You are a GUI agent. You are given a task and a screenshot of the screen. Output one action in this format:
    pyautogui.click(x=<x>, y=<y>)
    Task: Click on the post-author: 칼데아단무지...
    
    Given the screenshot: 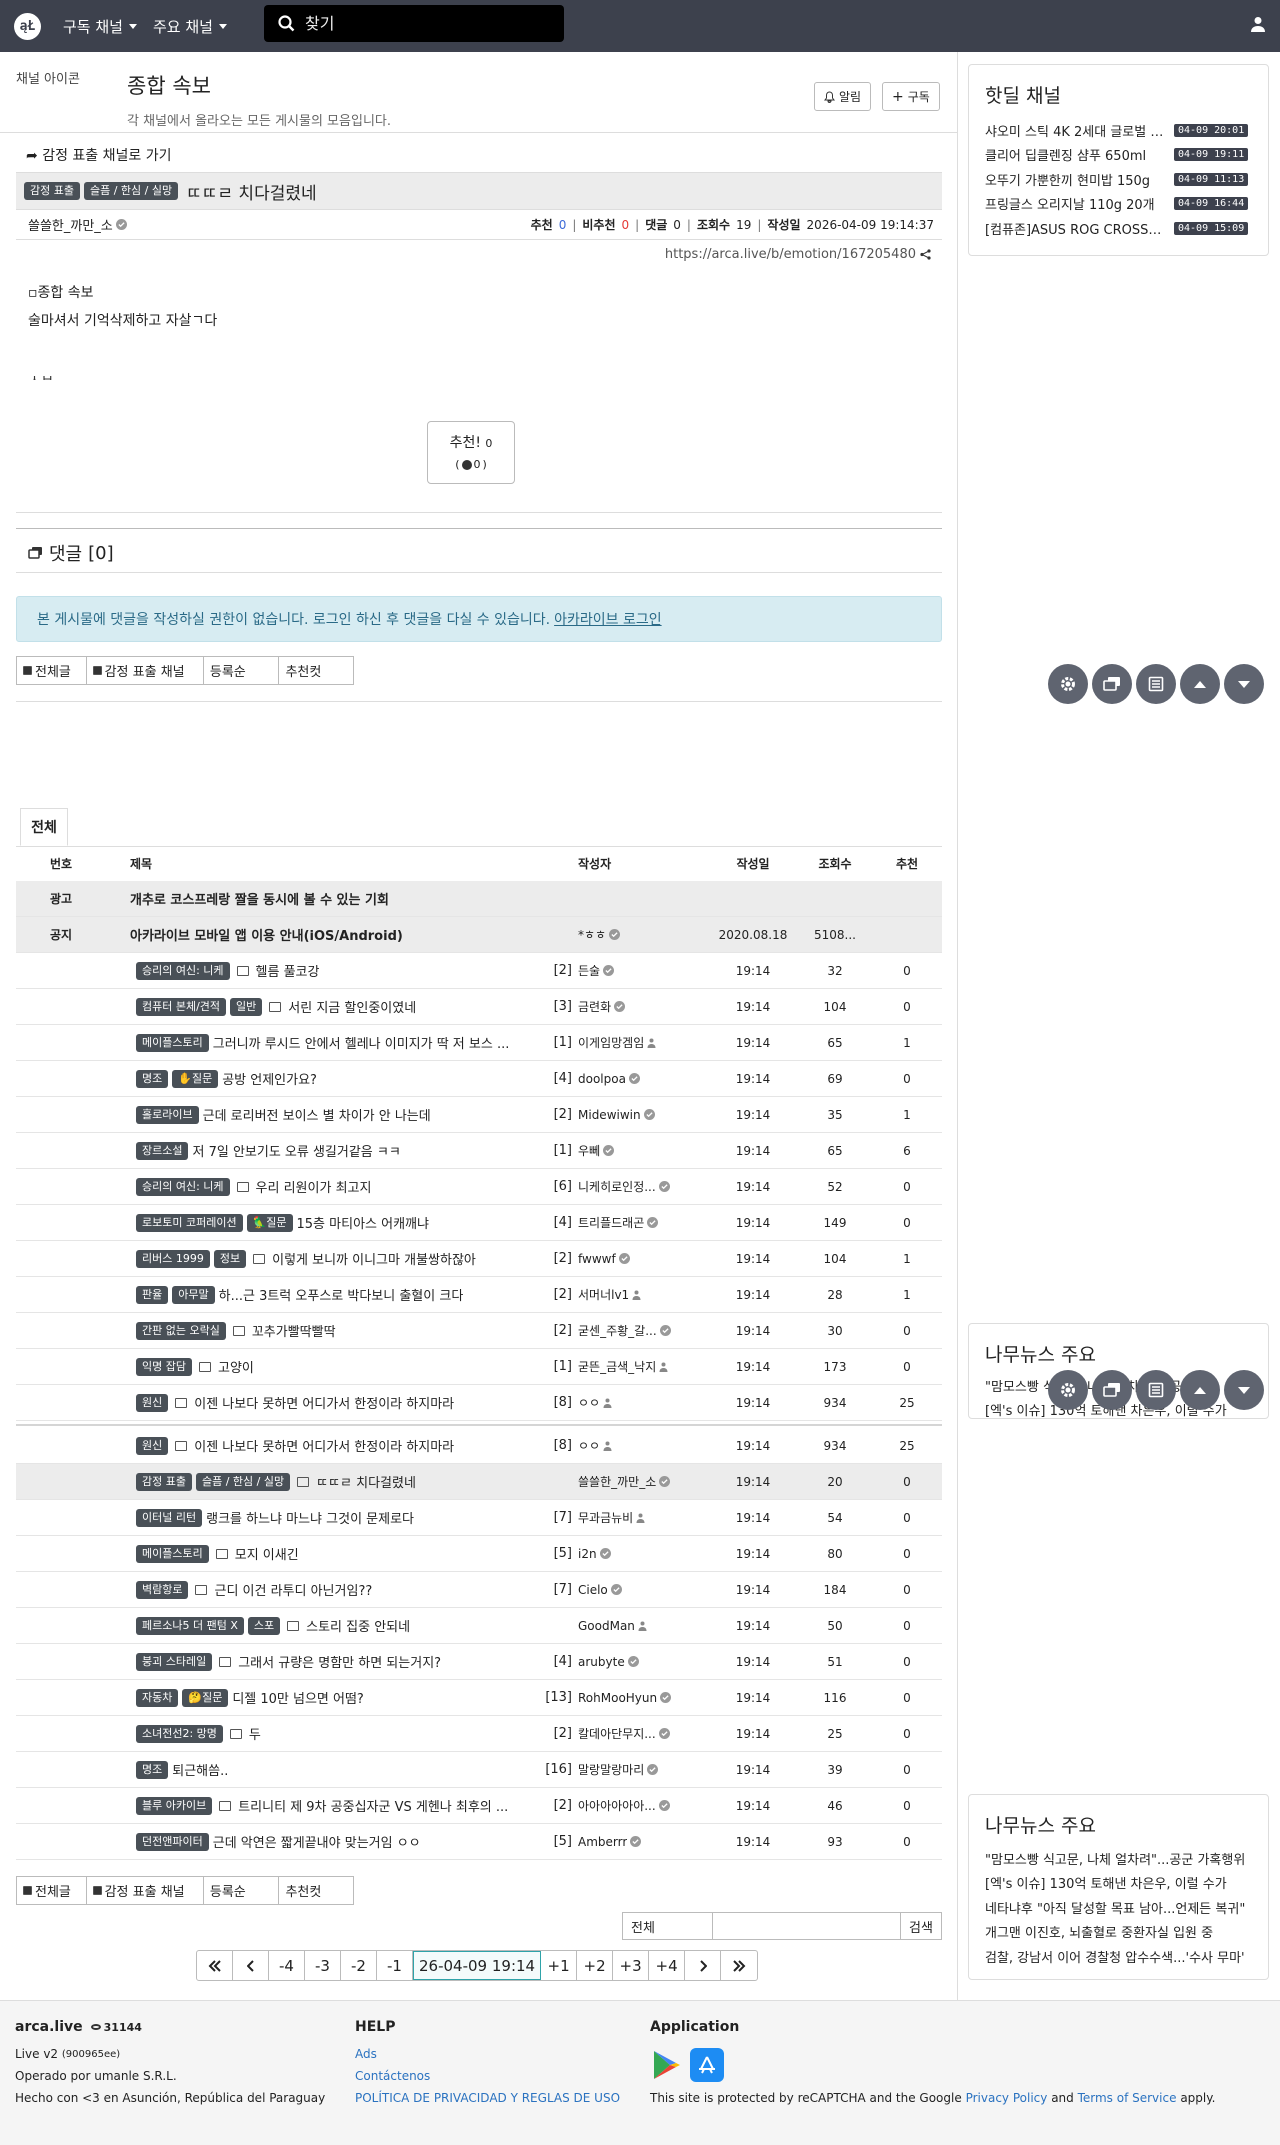 What is the action you would take?
    pyautogui.click(x=643, y=1733)
    